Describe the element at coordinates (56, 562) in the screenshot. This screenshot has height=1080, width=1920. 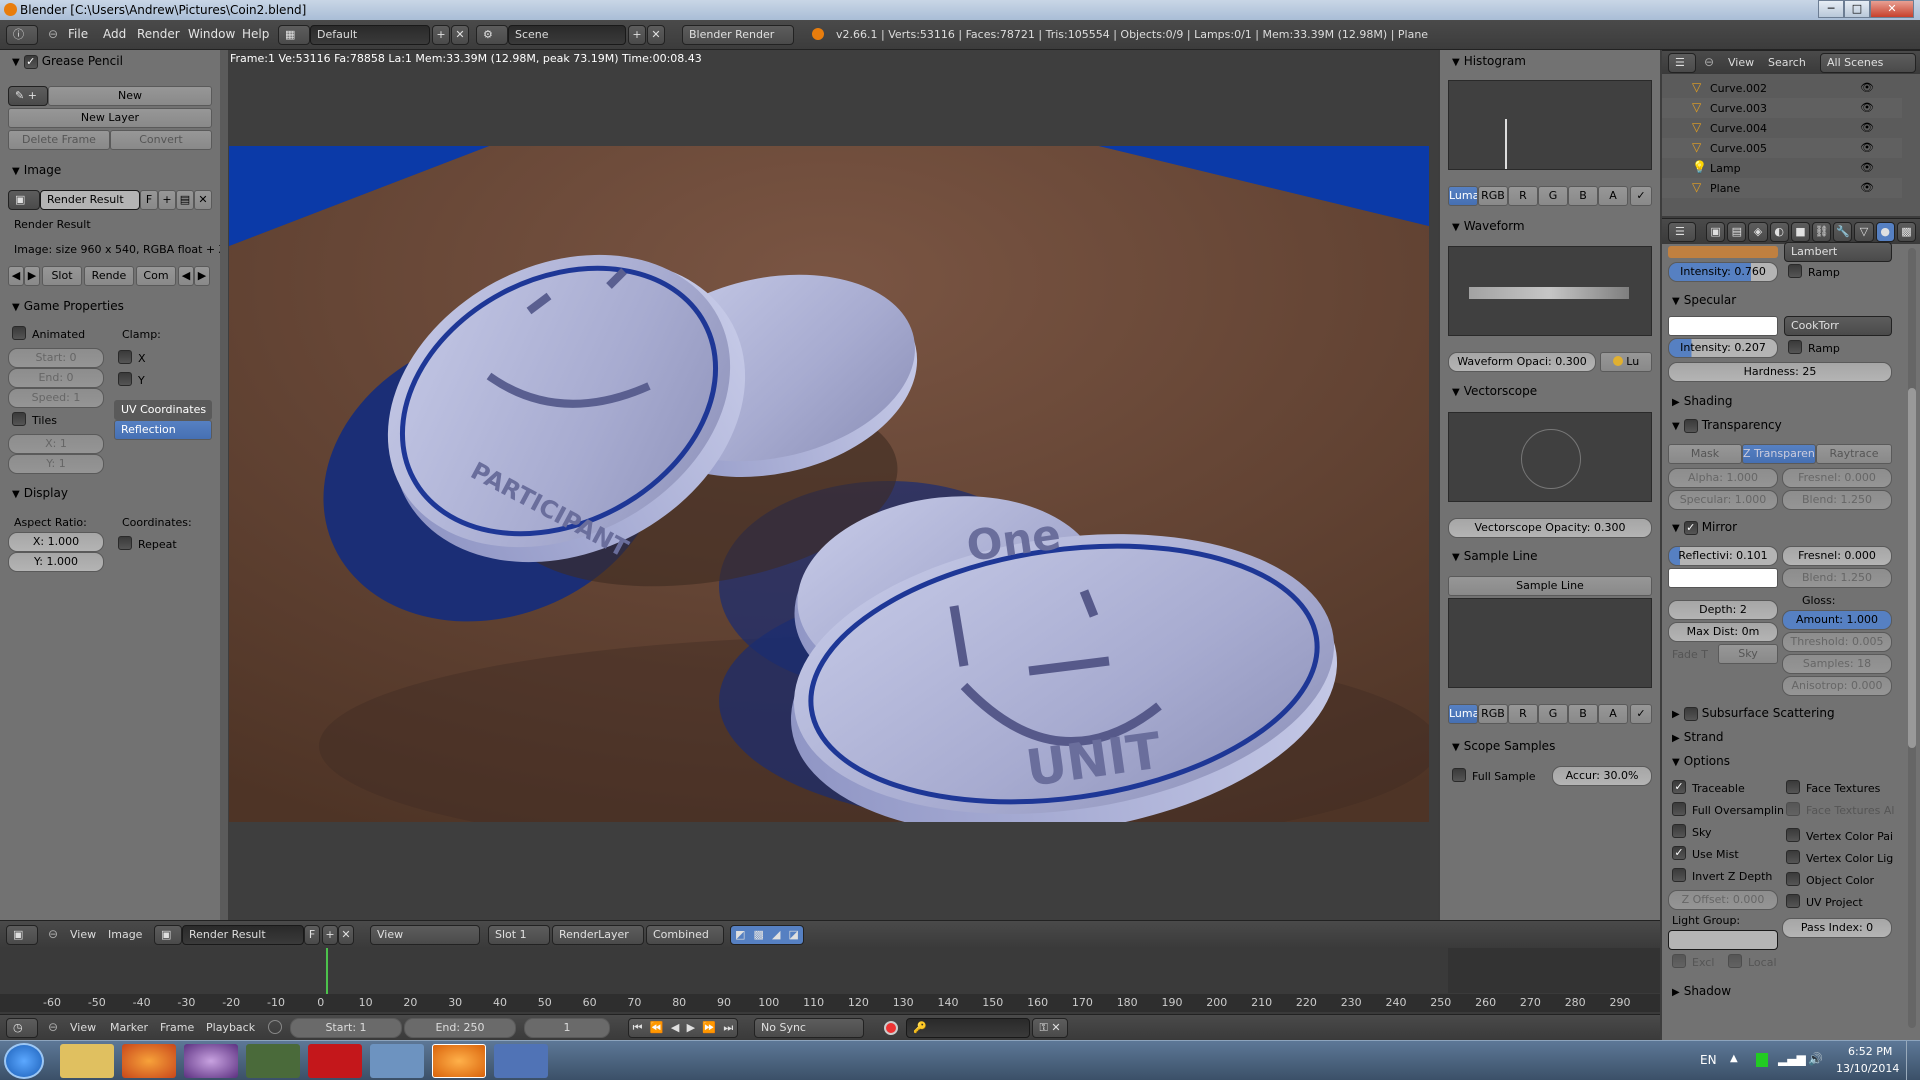
I see `aspect-y-field: Y: 1.000` at that location.